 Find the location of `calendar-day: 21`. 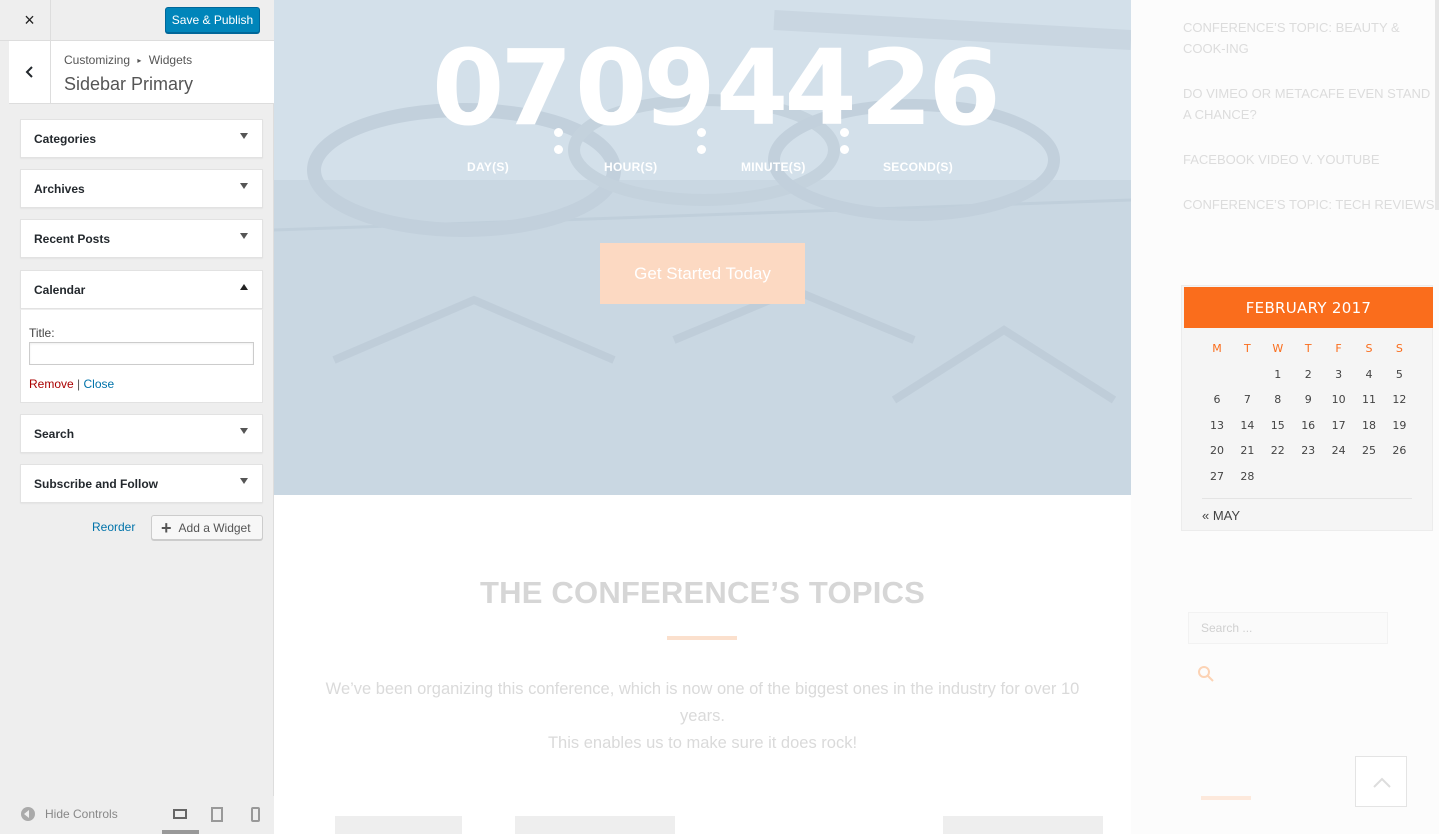

calendar-day: 21 is located at coordinates (1247, 451).